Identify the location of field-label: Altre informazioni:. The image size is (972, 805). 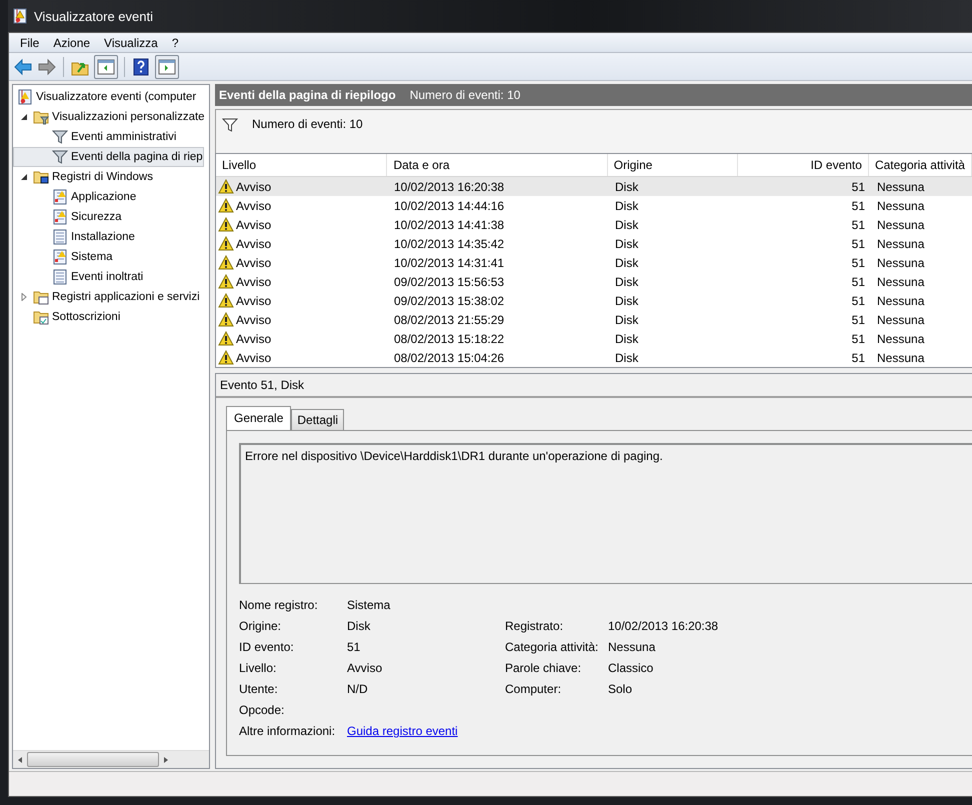
(287, 731).